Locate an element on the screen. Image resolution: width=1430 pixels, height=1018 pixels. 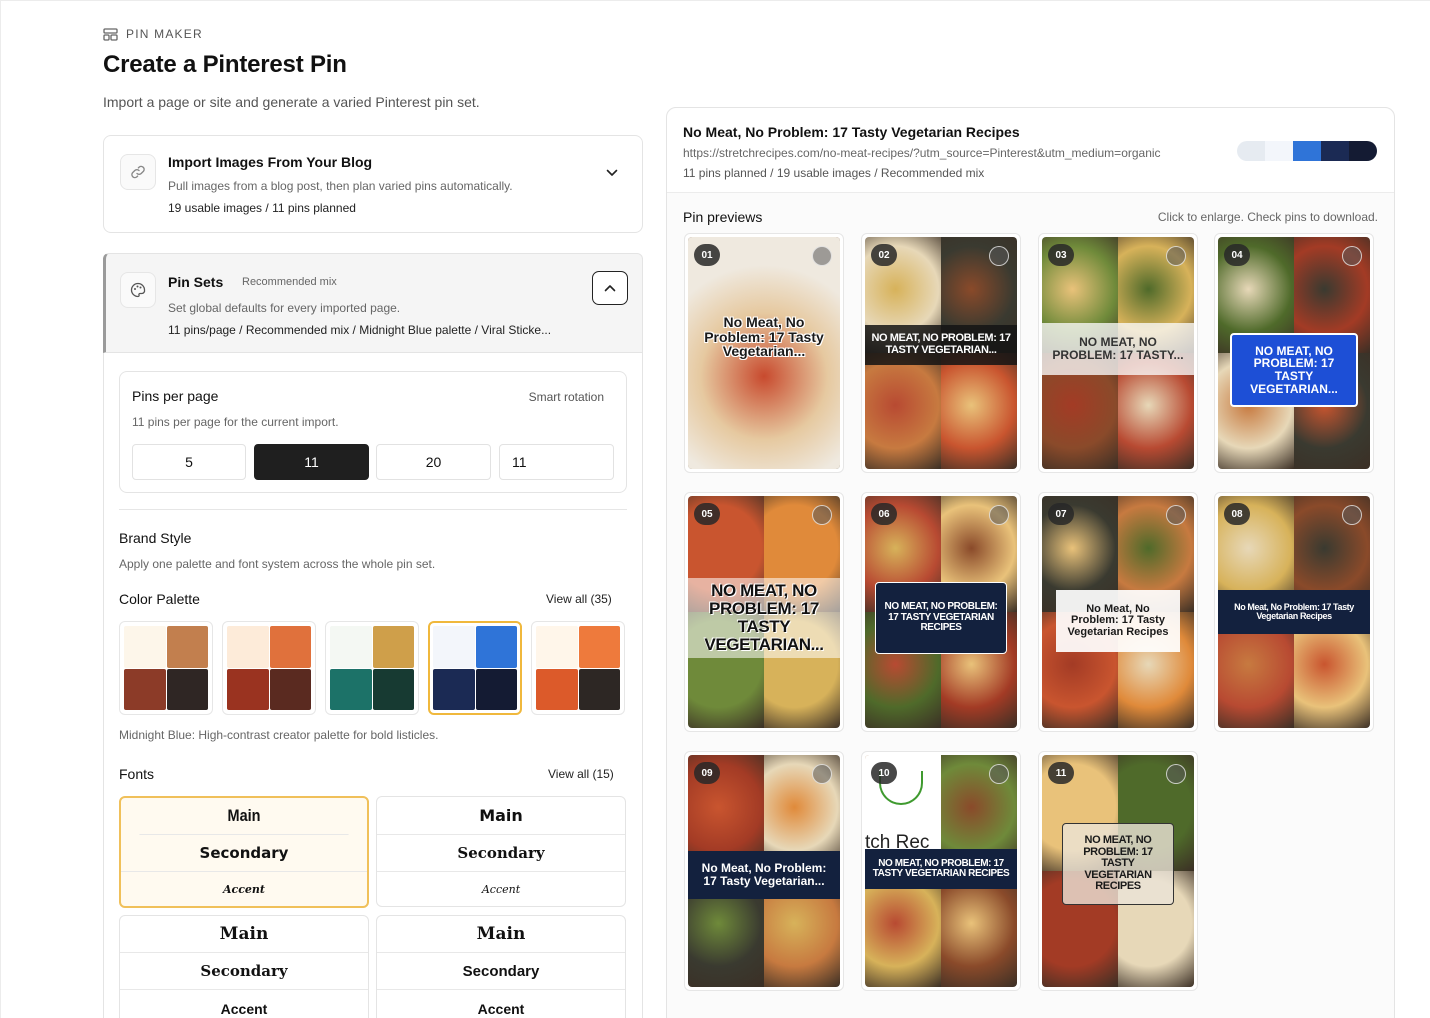
palette-icon is located at coordinates (138, 290).